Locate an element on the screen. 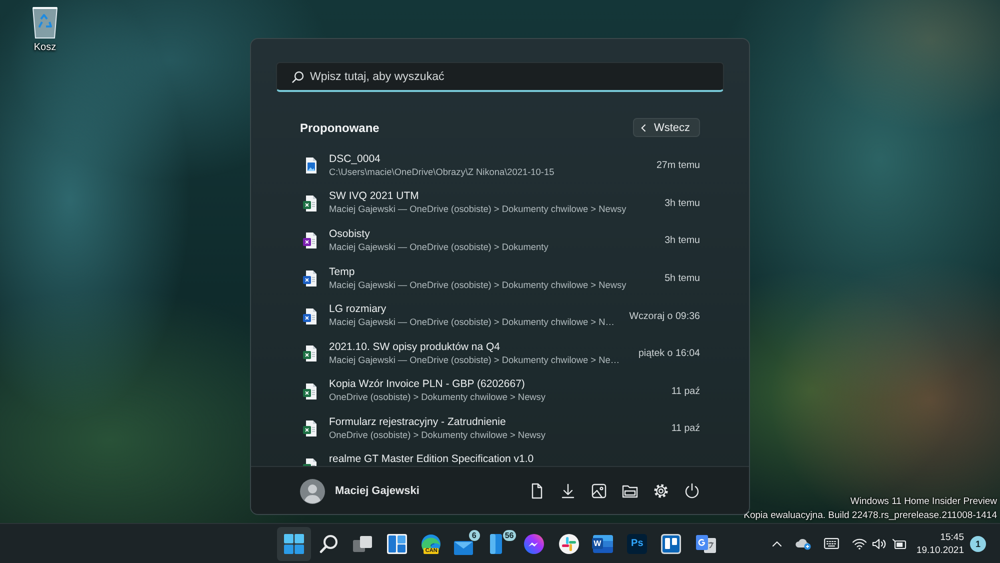  app-logo: Ps is located at coordinates (637, 544).